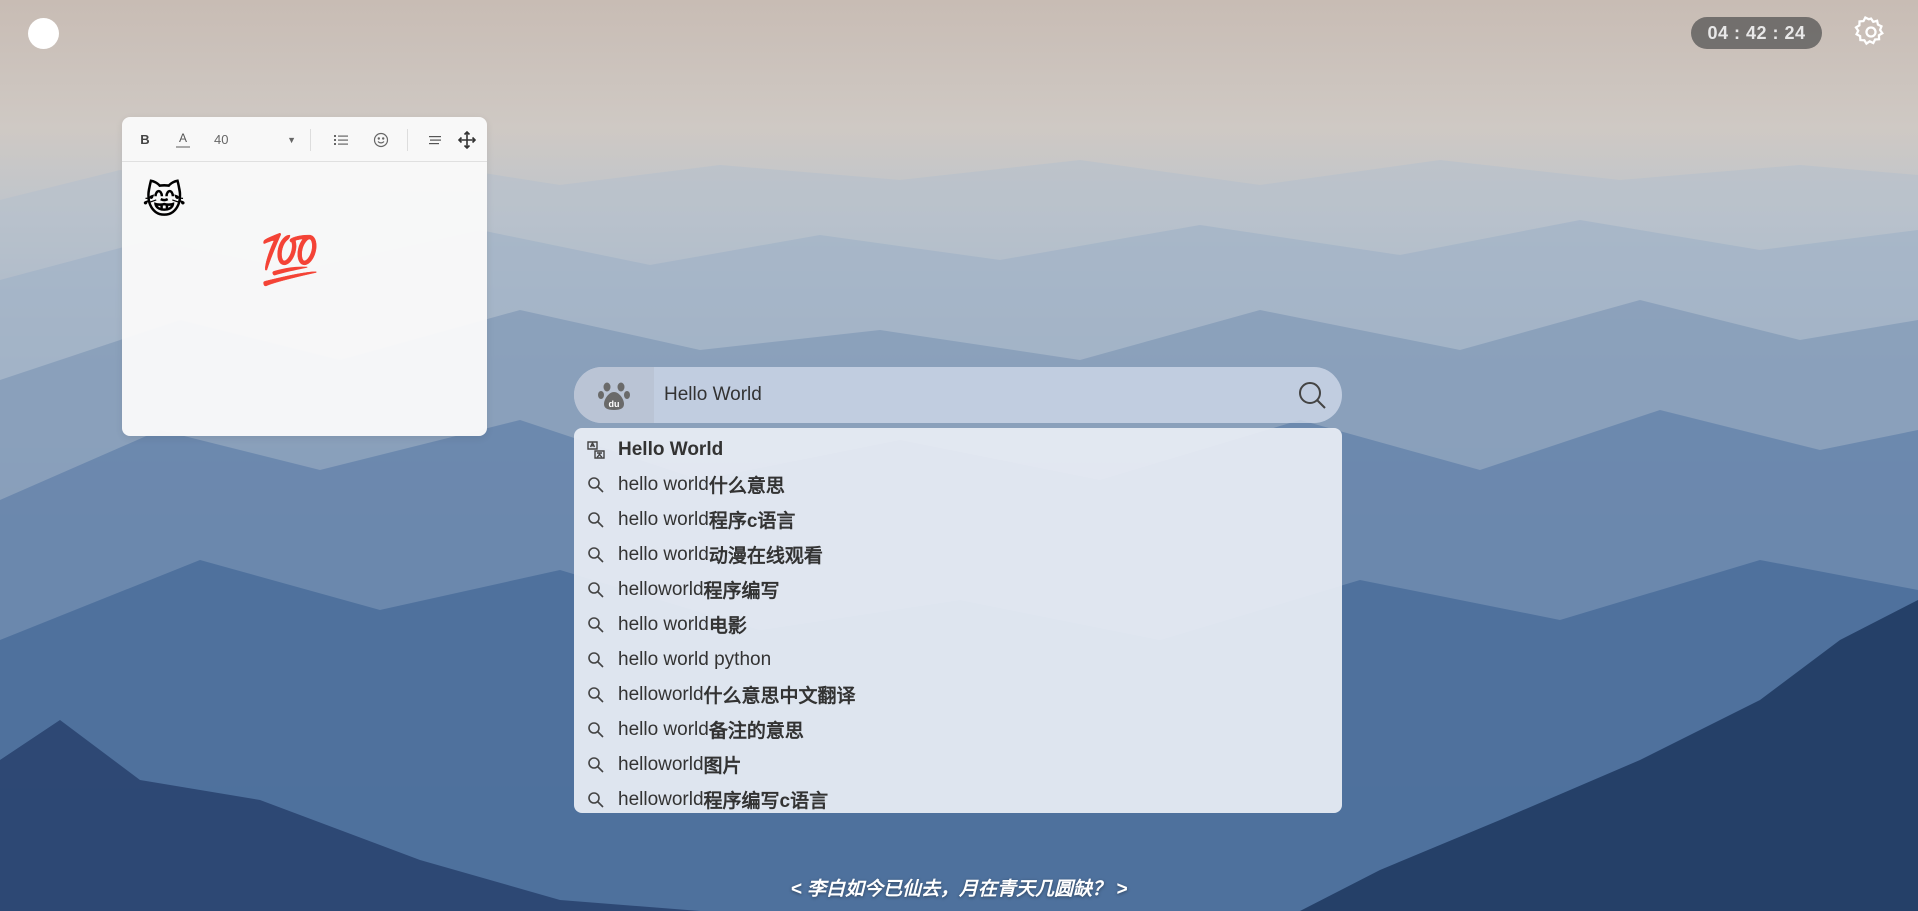 This screenshot has height=911, width=1918. I want to click on emoji-hundred: 💯, so click(290, 260).